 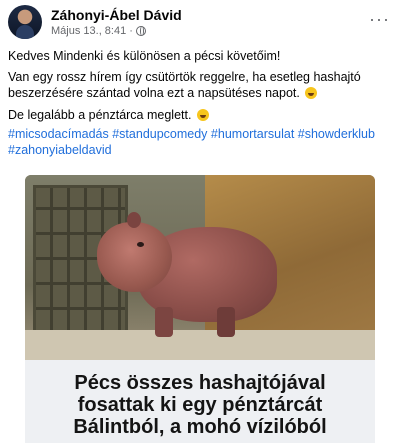 I want to click on globe-icon, so click(x=140, y=31).